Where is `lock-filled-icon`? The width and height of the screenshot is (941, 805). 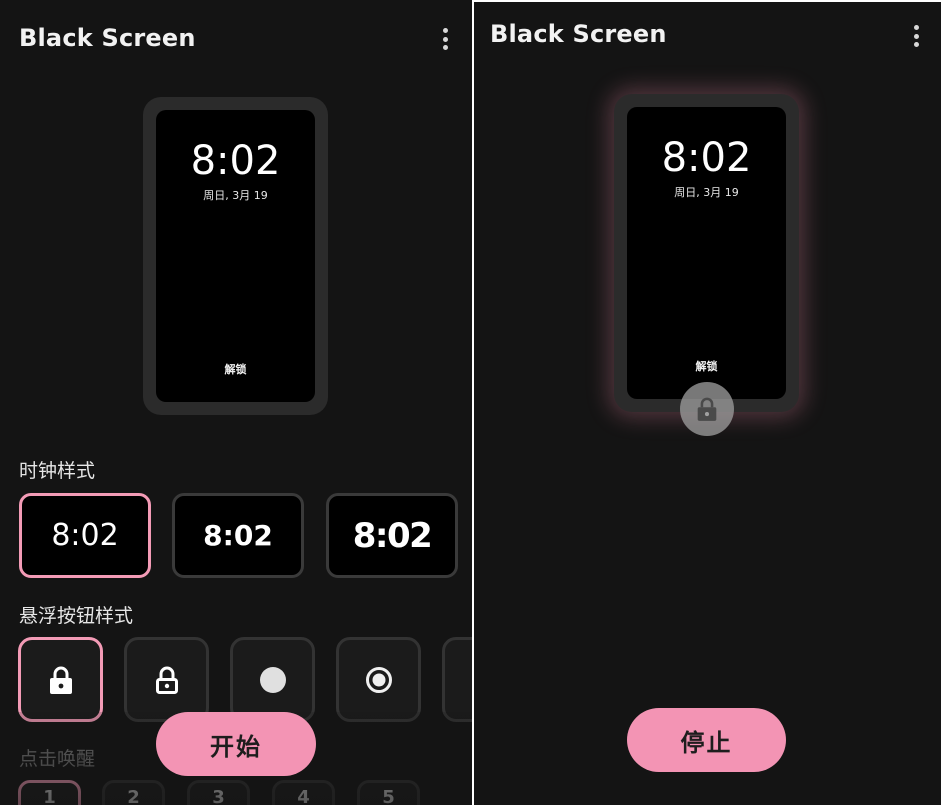 lock-filled-icon is located at coordinates (60, 680).